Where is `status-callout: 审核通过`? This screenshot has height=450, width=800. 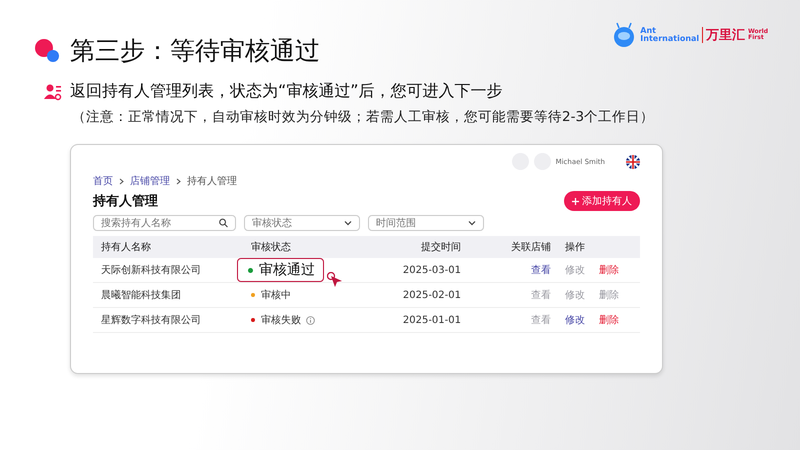
status-callout: 审核通过 is located at coordinates (280, 270).